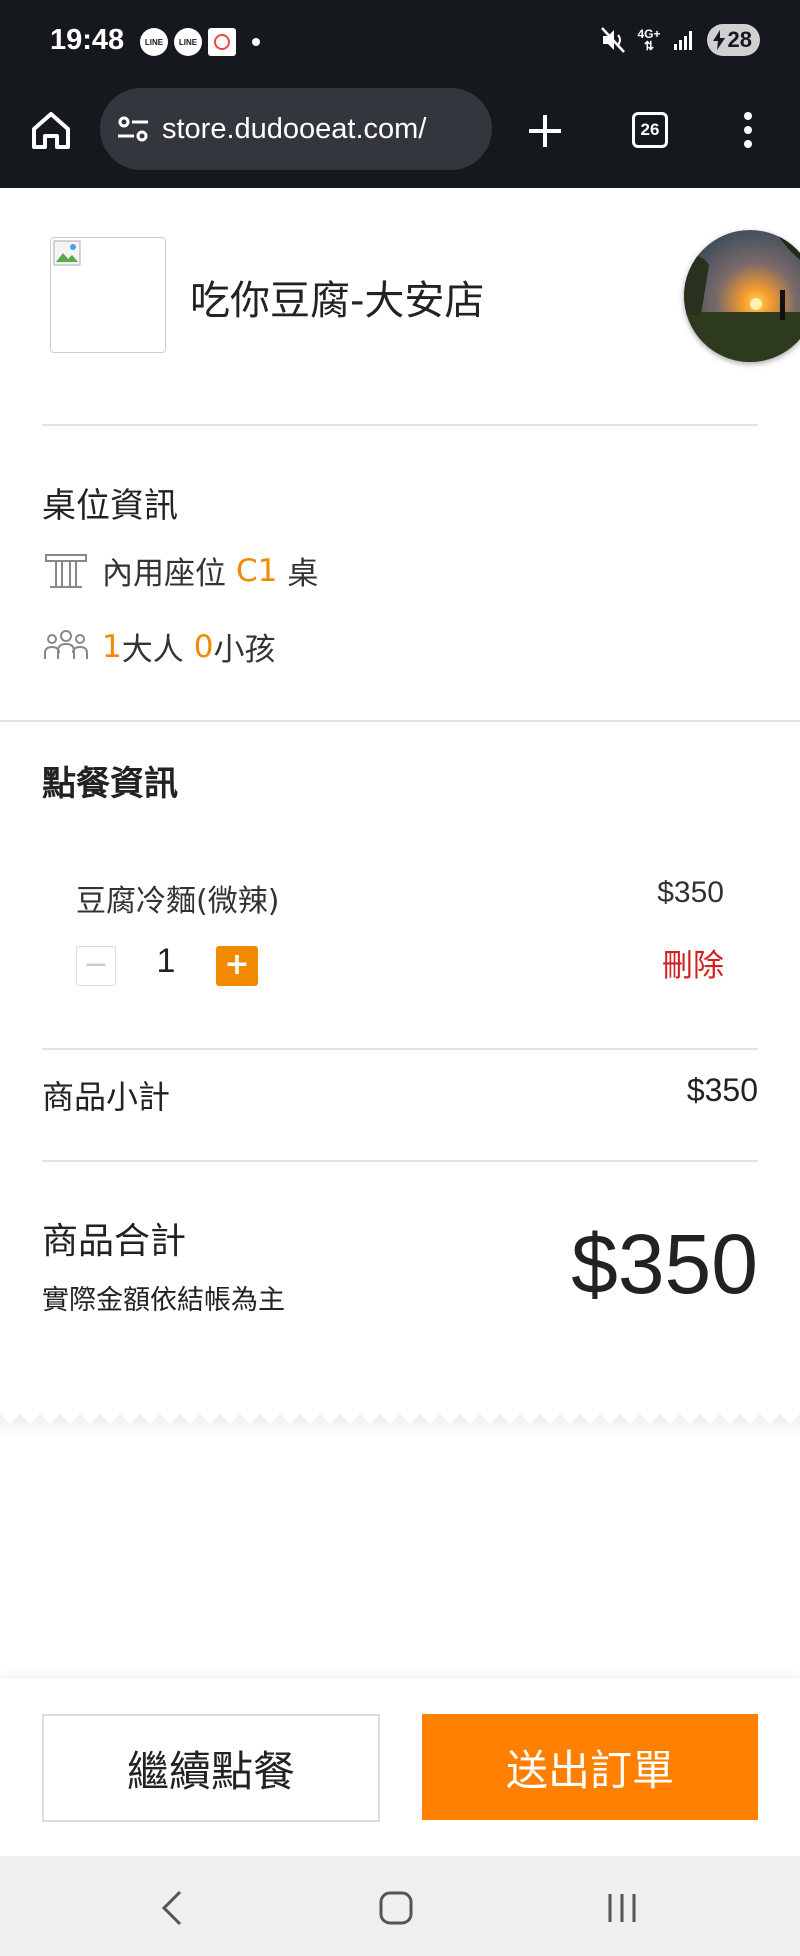 Image resolution: width=800 pixels, height=1956 pixels. I want to click on child-label: 小孩, so click(244, 650).